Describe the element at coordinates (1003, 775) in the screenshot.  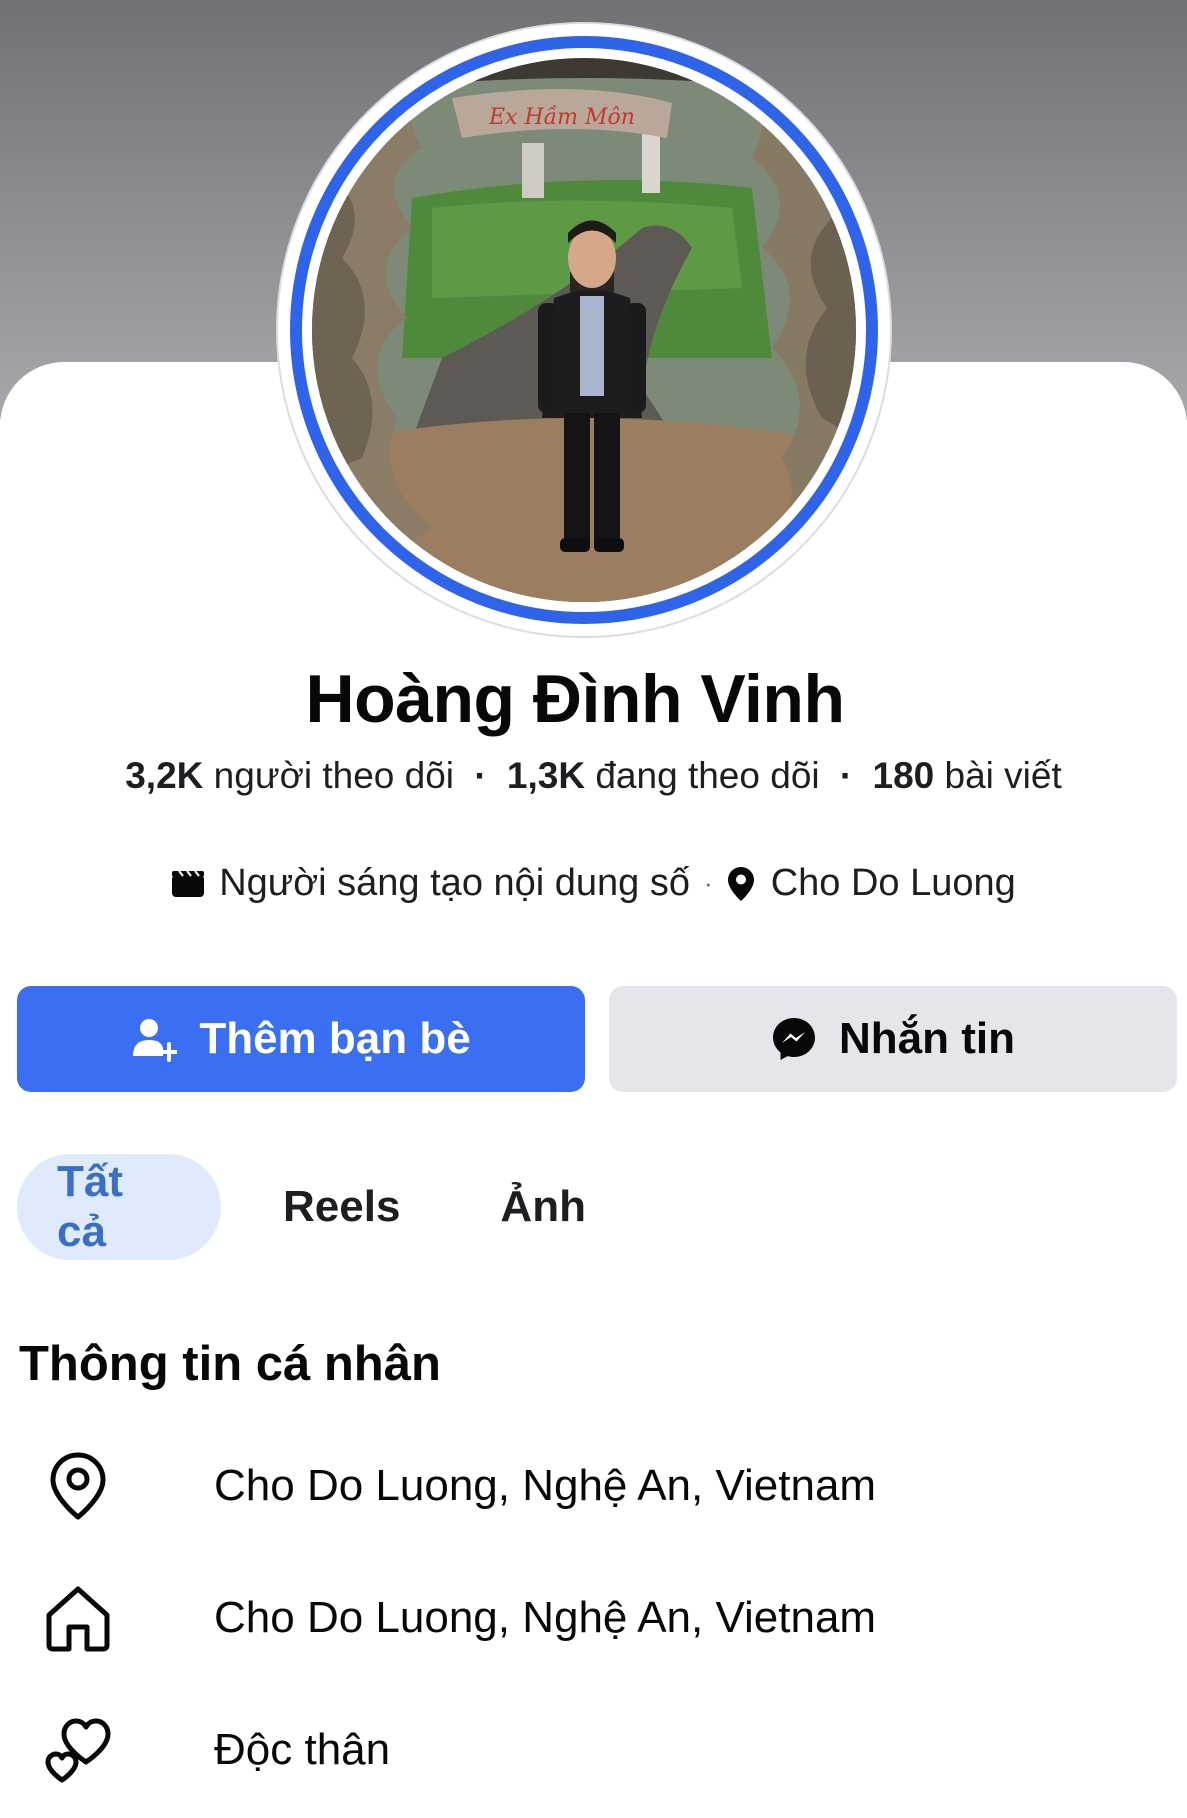
I see `posts-label: bài viết` at that location.